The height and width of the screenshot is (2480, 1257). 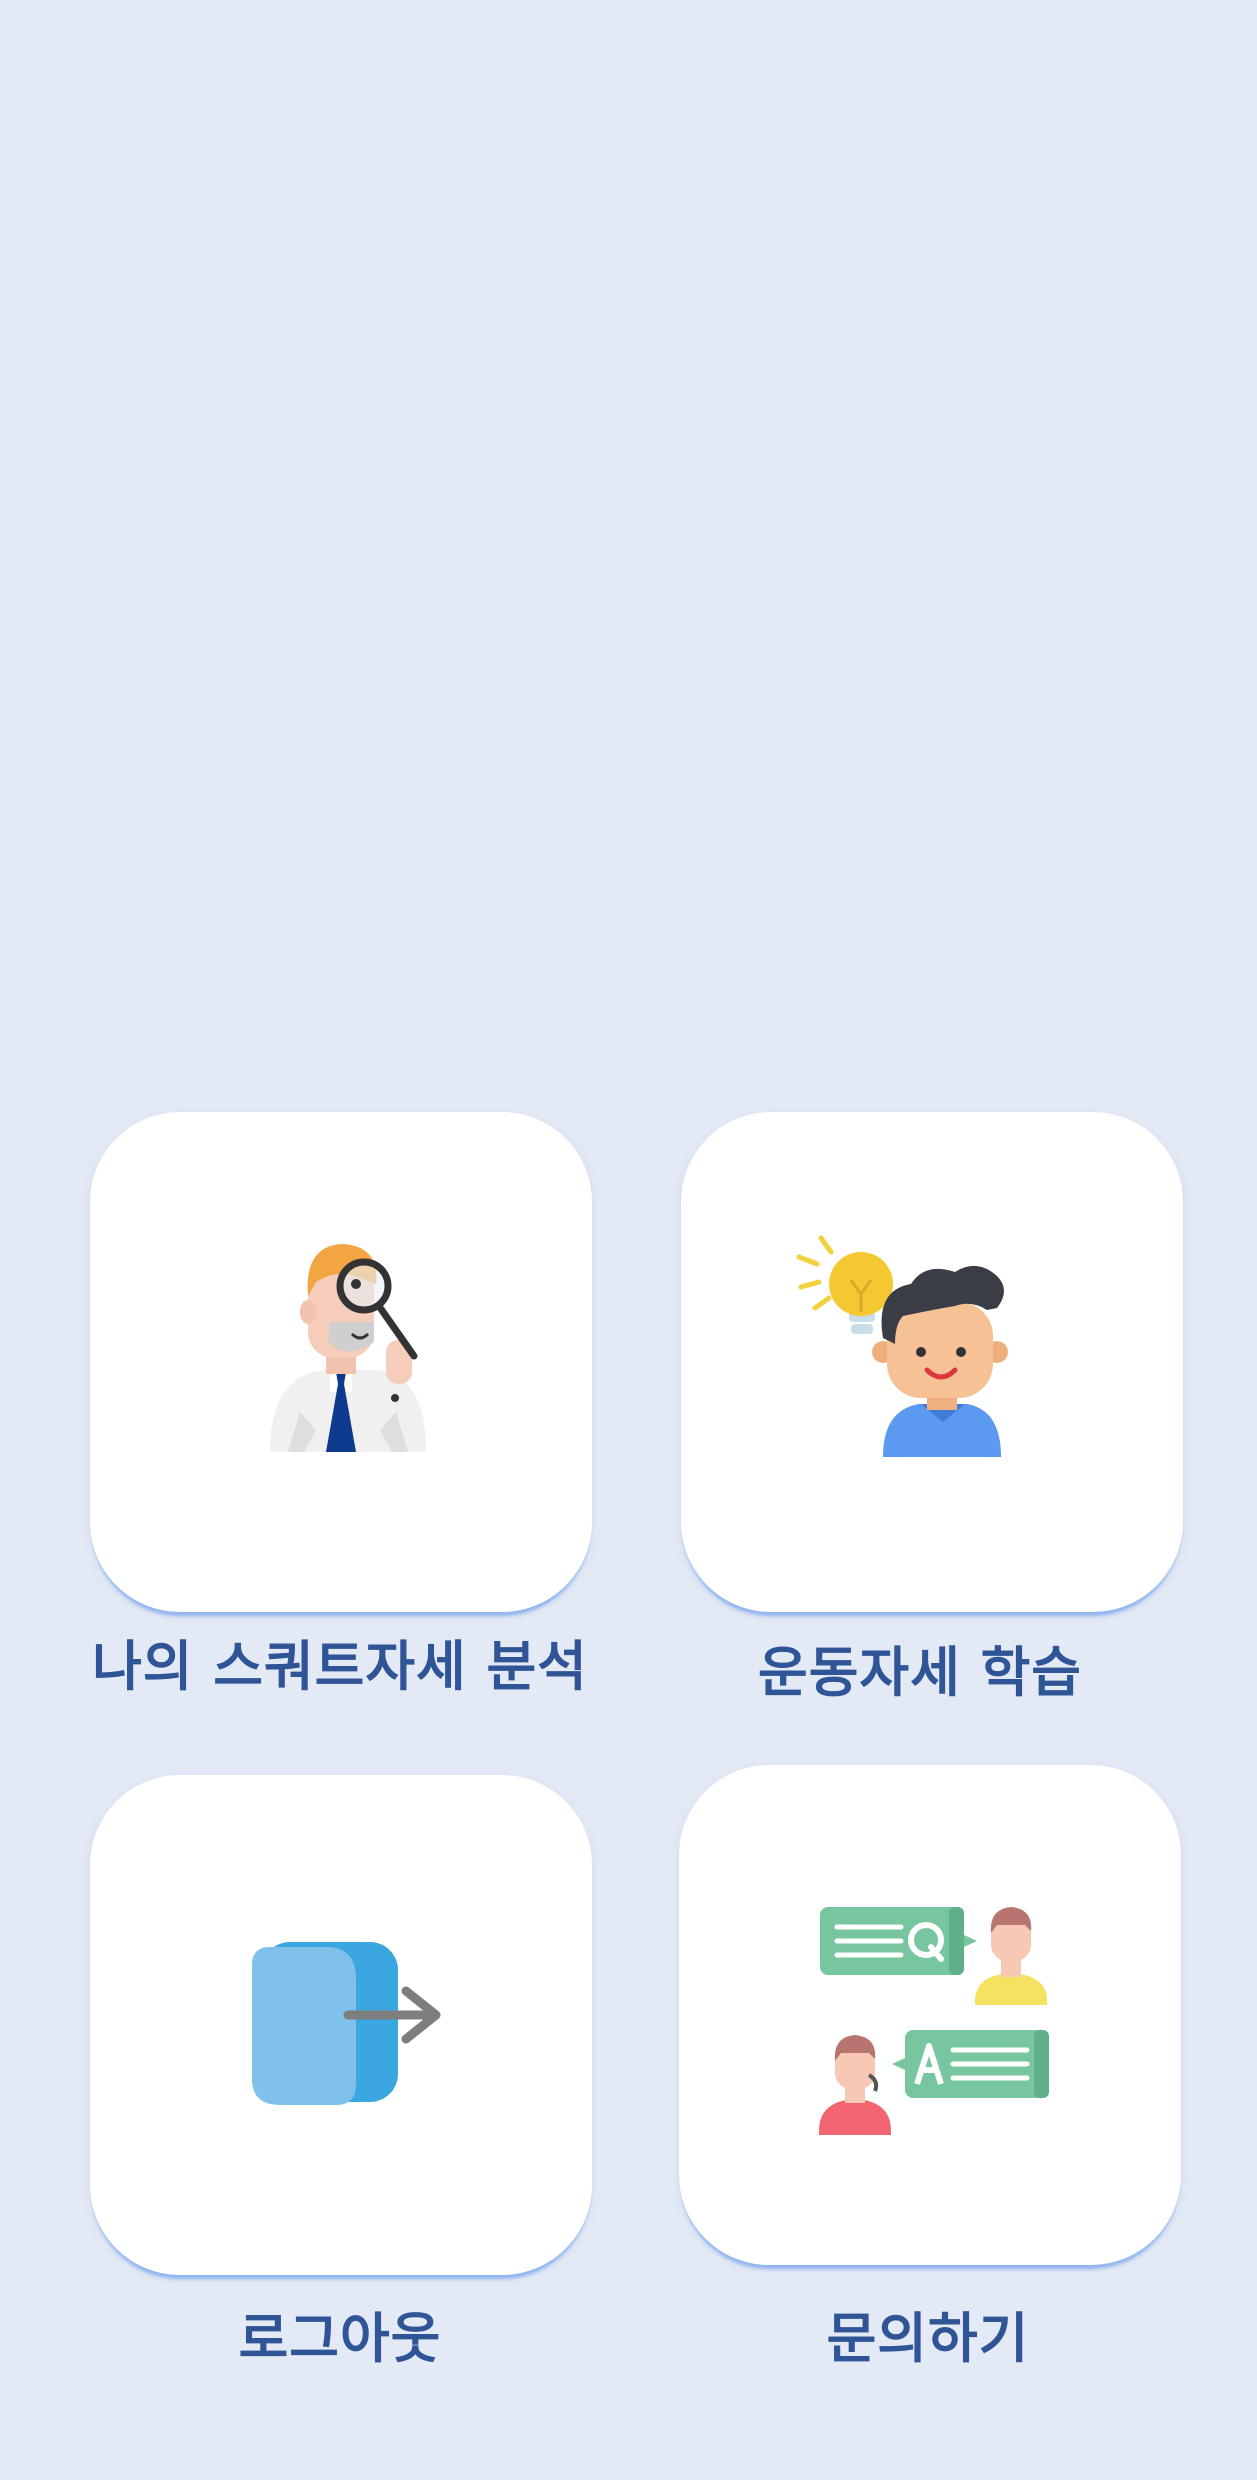 What do you see at coordinates (928, 2338) in the screenshot?
I see `menu-label-inquiry: 문의하기` at bounding box center [928, 2338].